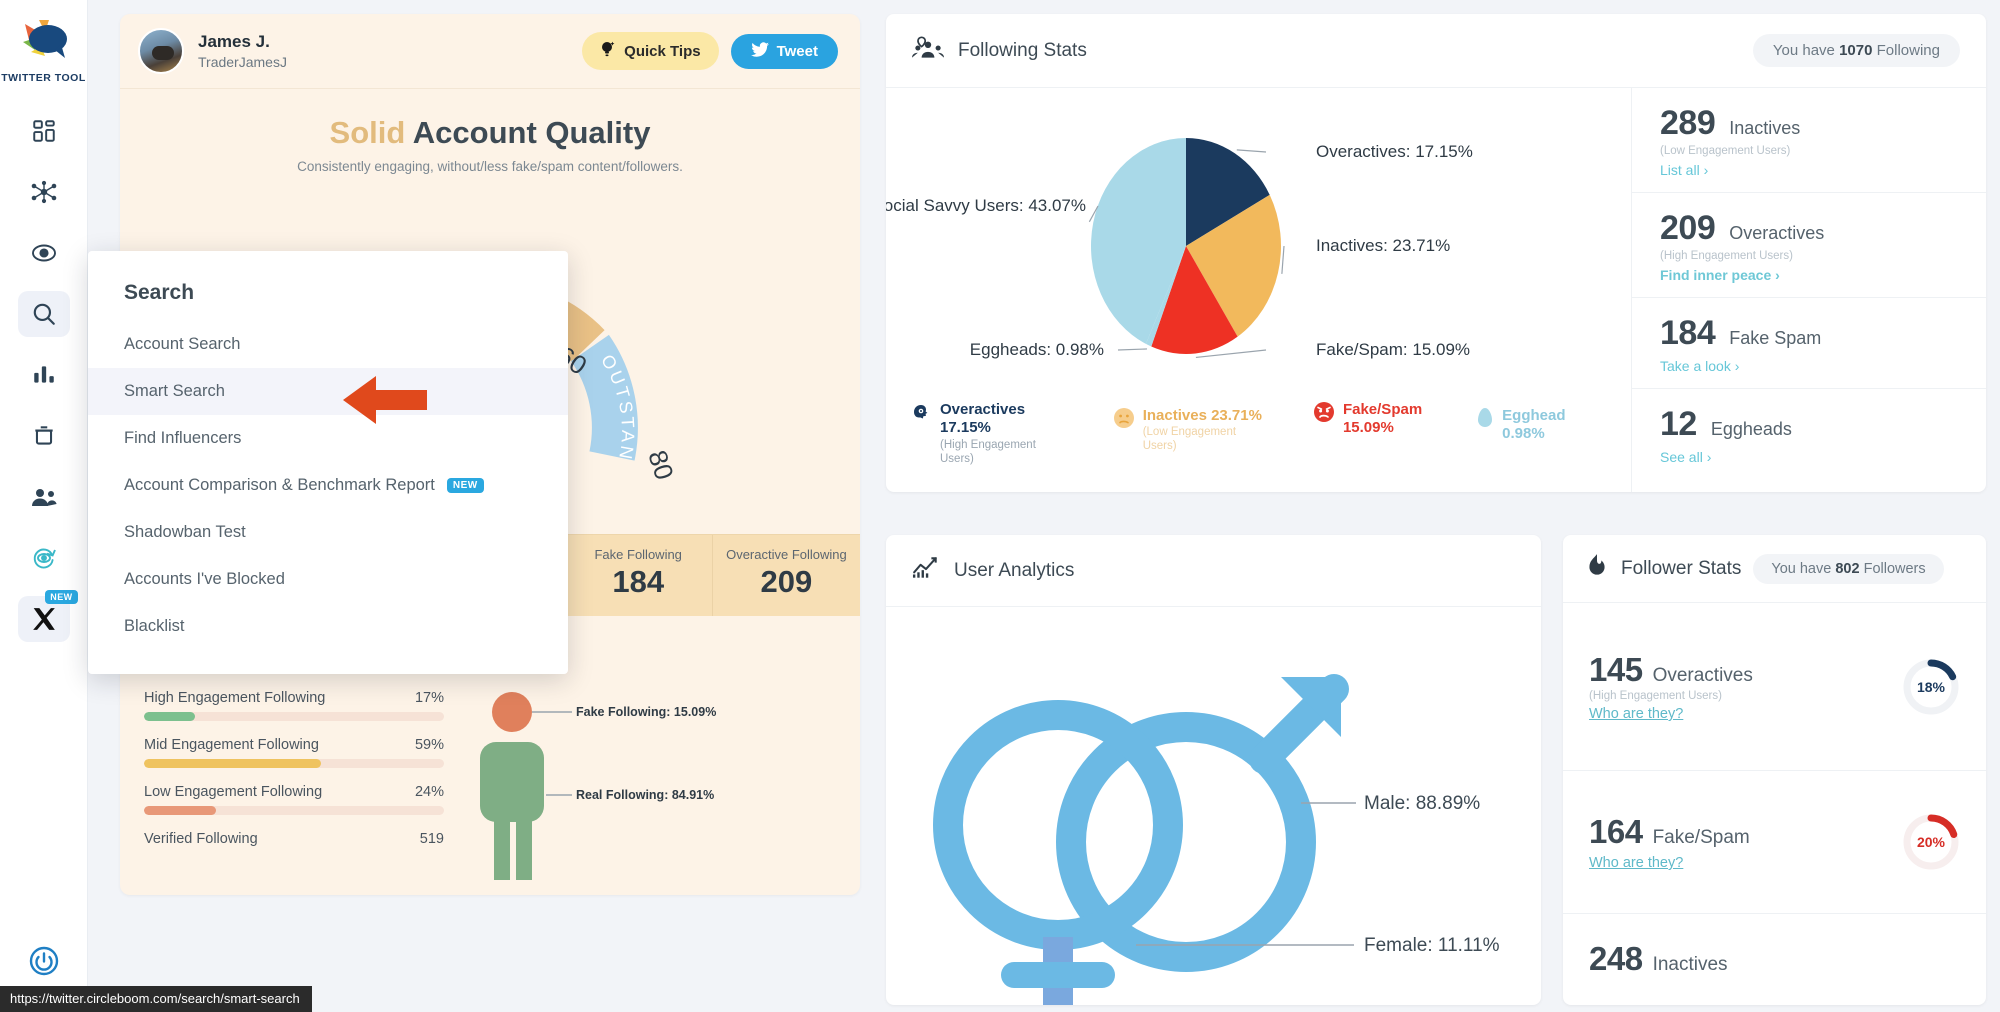 The image size is (2000, 1012). I want to click on stat-link: List all ›, so click(1809, 170).